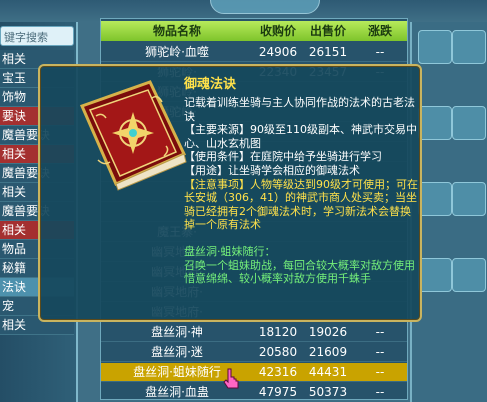 The width and height of the screenshot is (487, 402). I want to click on header-buy: 收购价, so click(278, 31).